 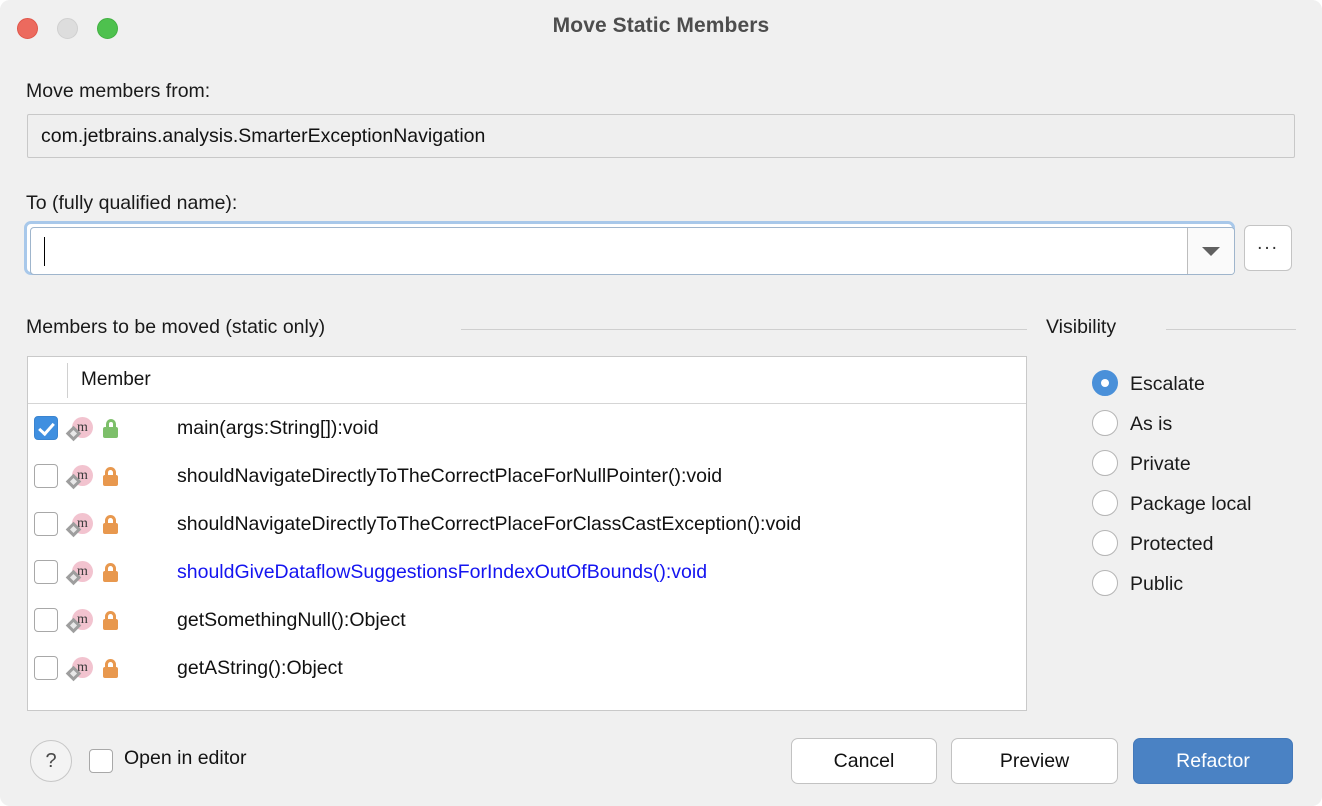 I want to click on radio-label: As is, so click(x=1151, y=424).